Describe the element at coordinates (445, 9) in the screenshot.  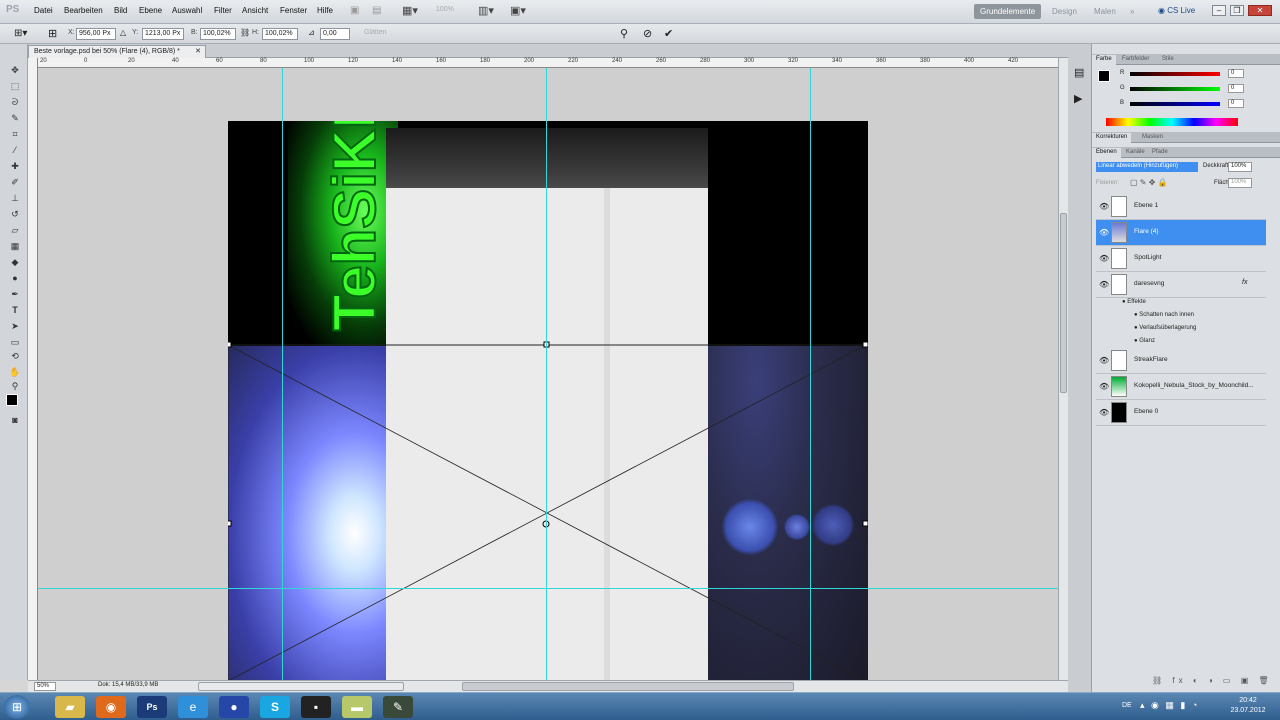
I see `zoom-level-menu: 100%` at that location.